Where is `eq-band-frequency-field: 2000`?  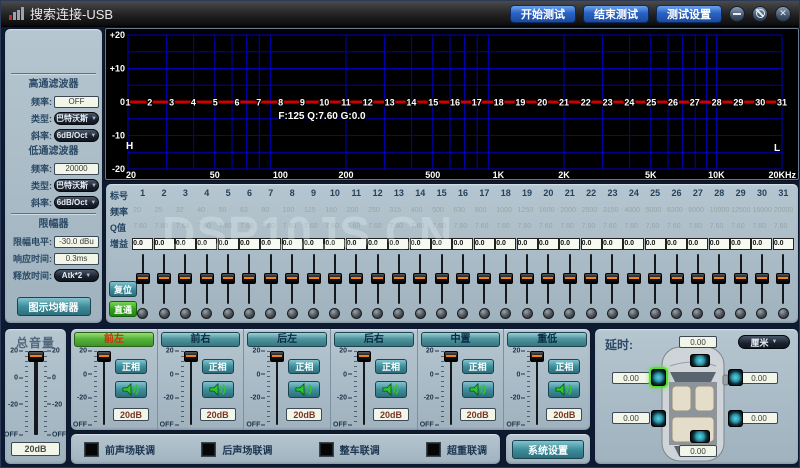
eq-band-frequency-field: 2000 is located at coordinates (569, 211).